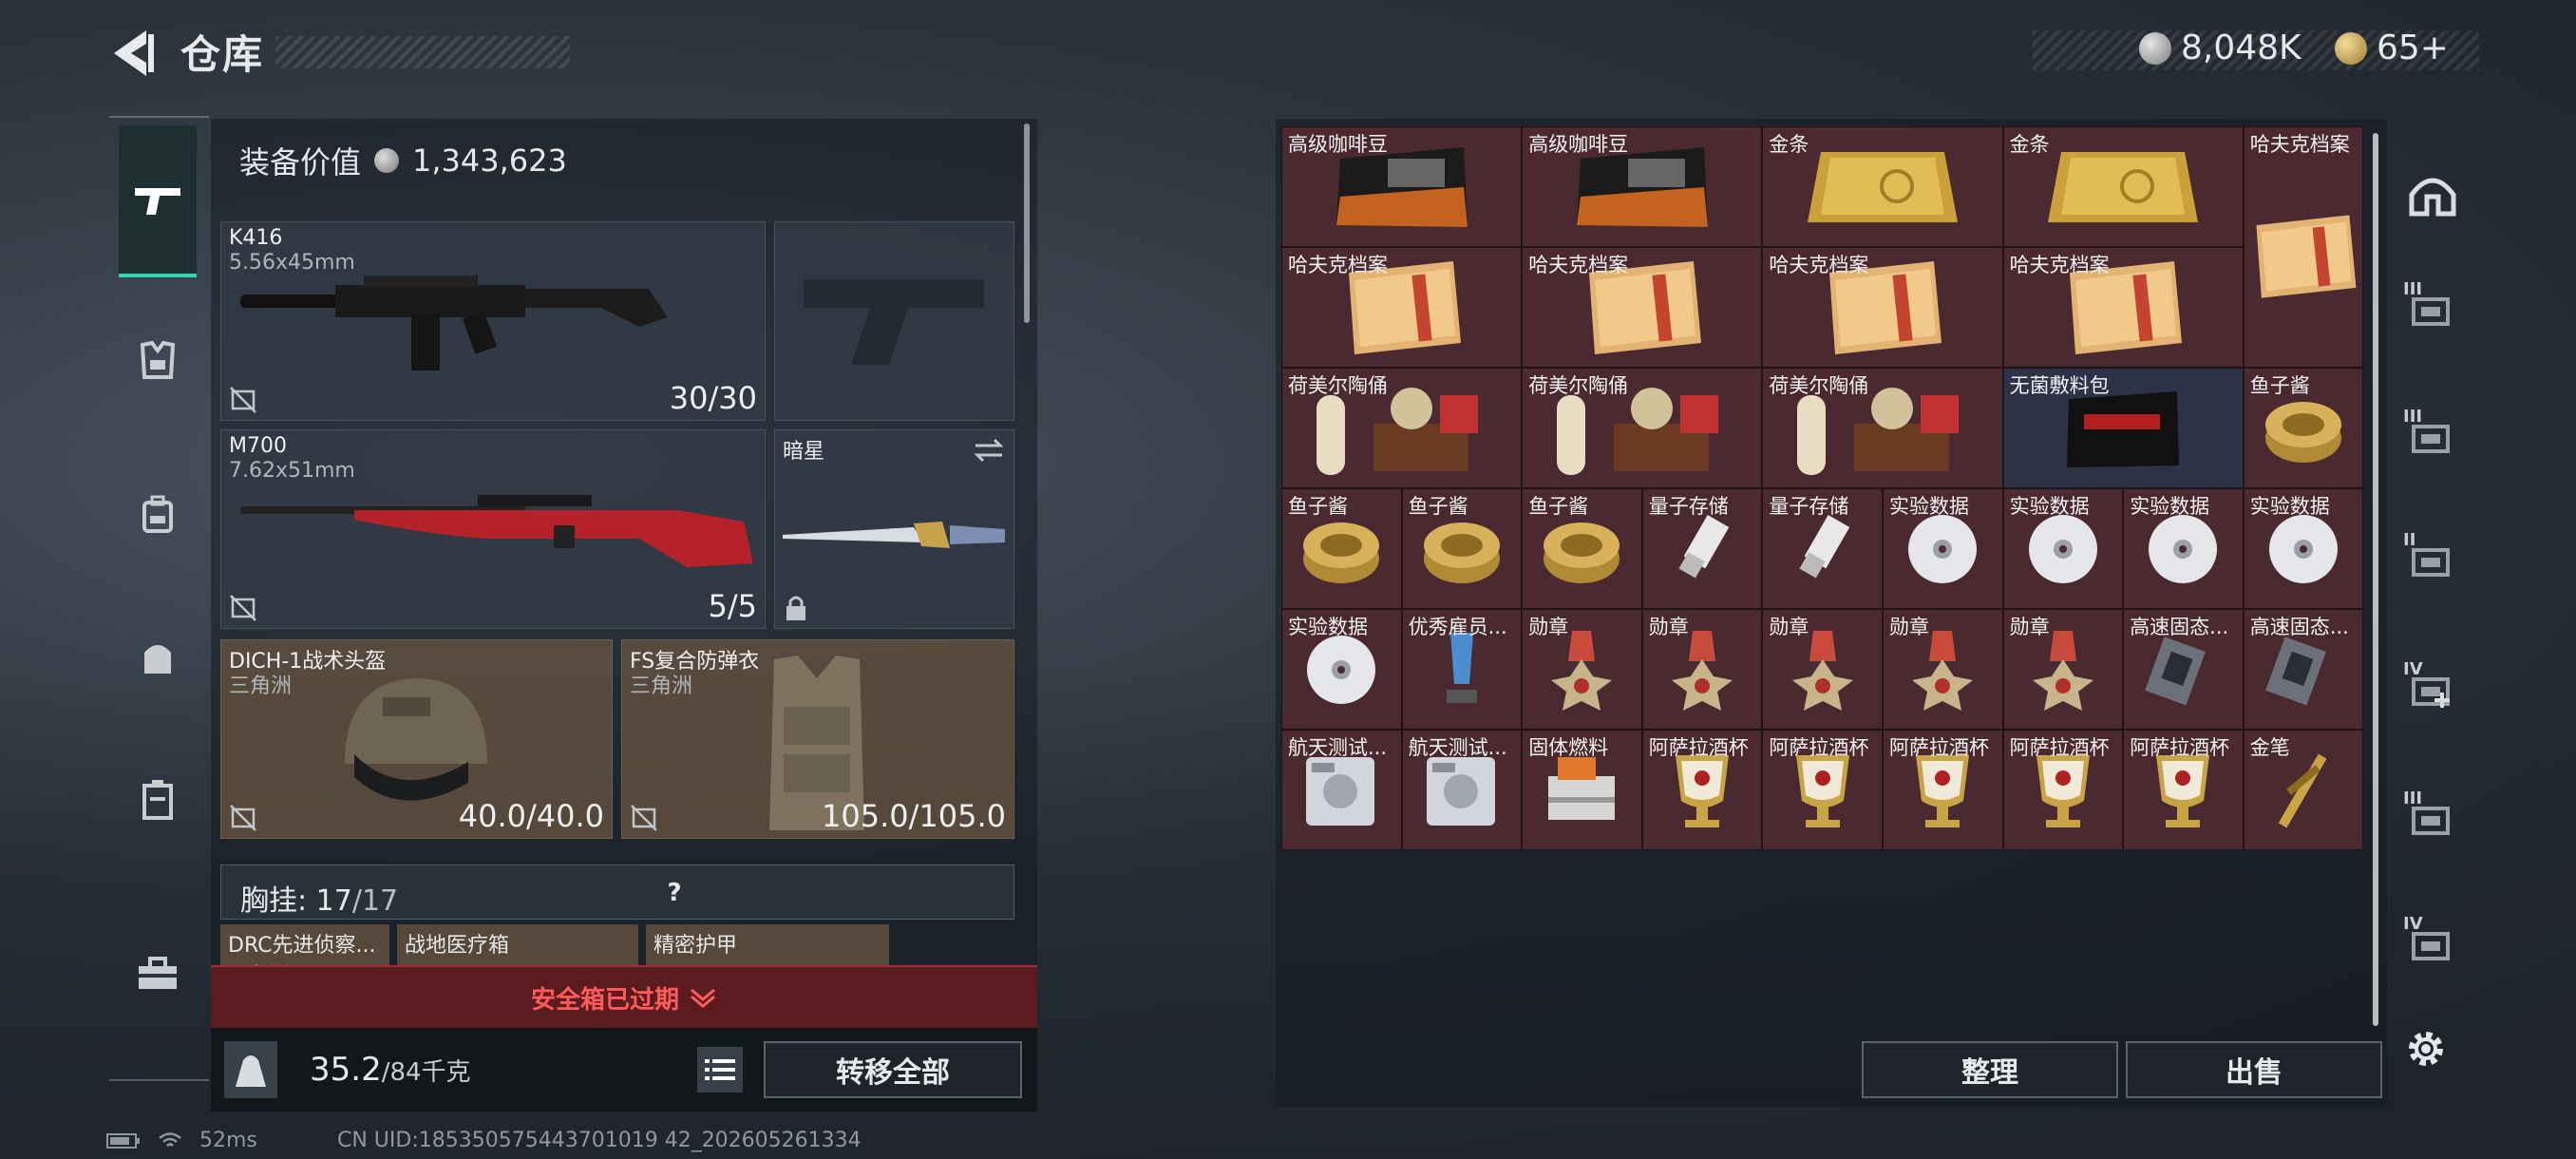  What do you see at coordinates (2426, 1048) in the screenshot?
I see `settings-button` at bounding box center [2426, 1048].